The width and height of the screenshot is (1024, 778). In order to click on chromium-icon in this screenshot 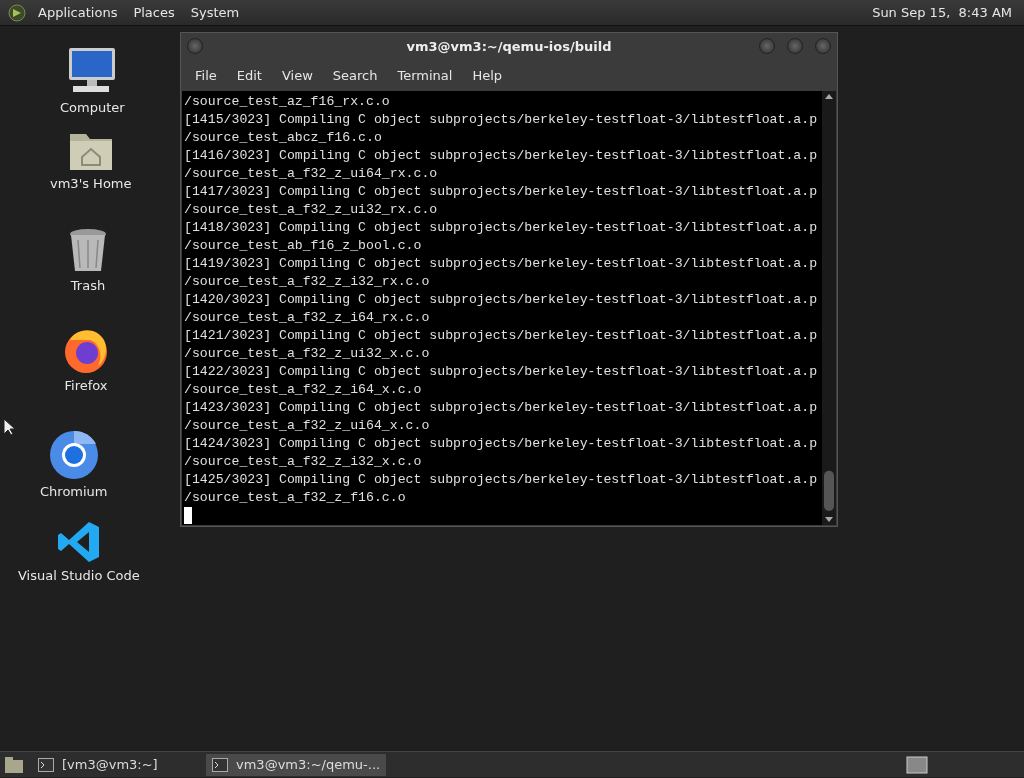, I will do `click(73, 455)`.